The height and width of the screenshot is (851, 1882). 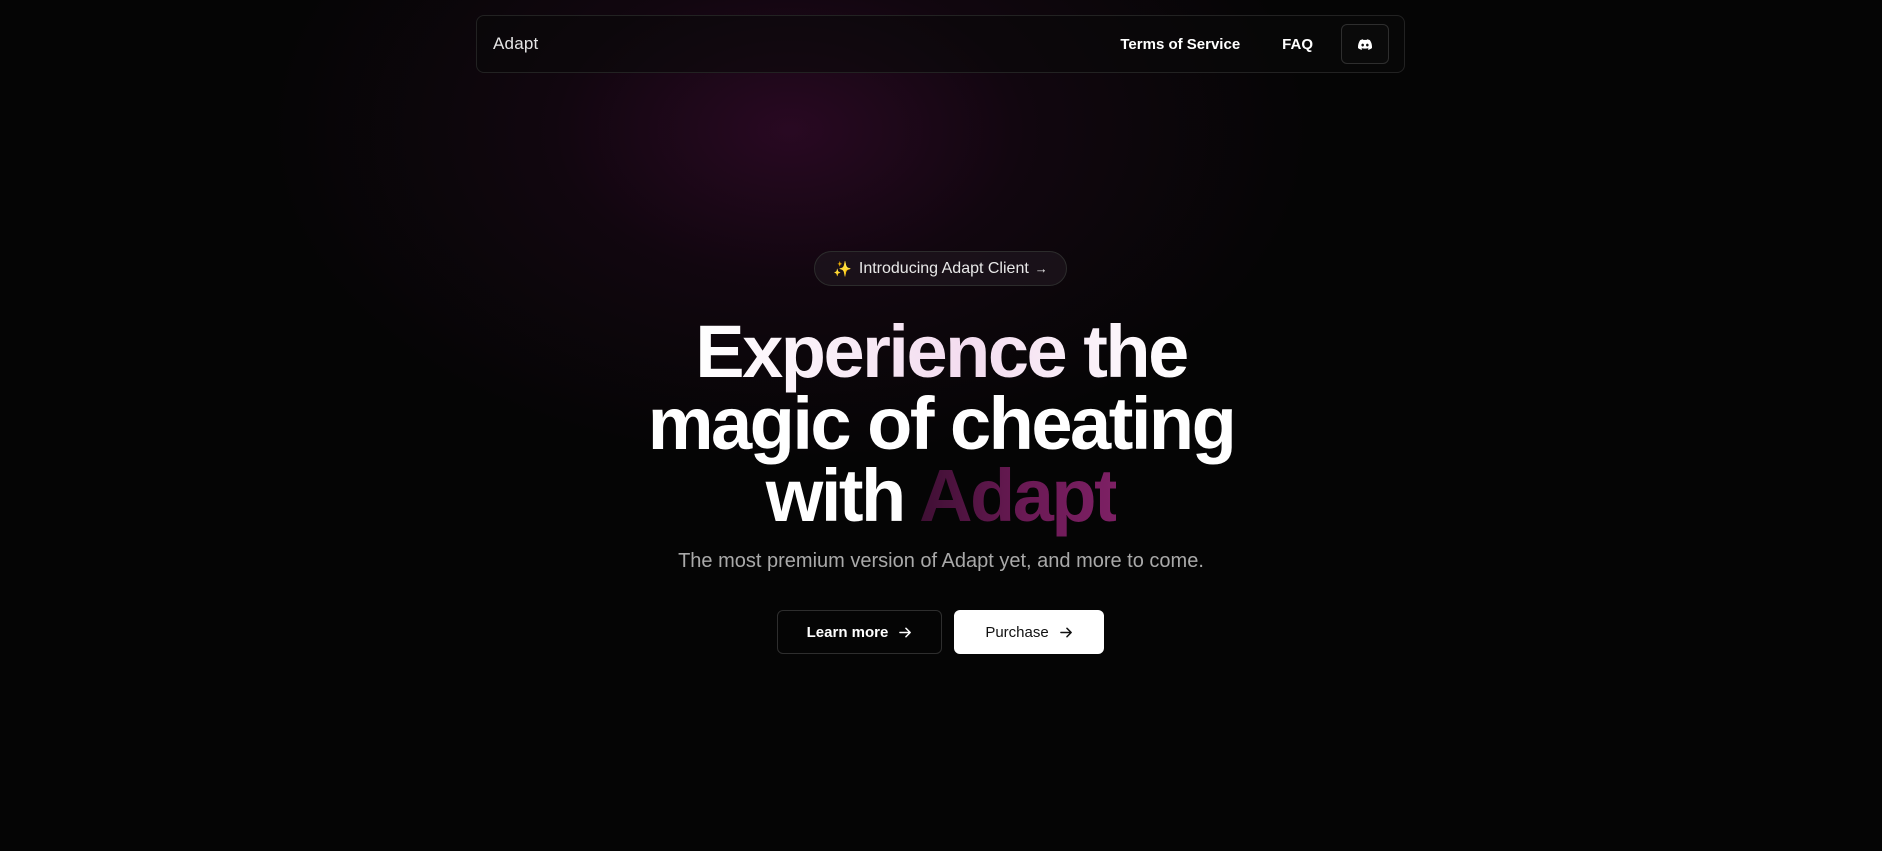 What do you see at coordinates (940, 44) in the screenshot?
I see `navbar: Adapt Terms of Service FAQ` at bounding box center [940, 44].